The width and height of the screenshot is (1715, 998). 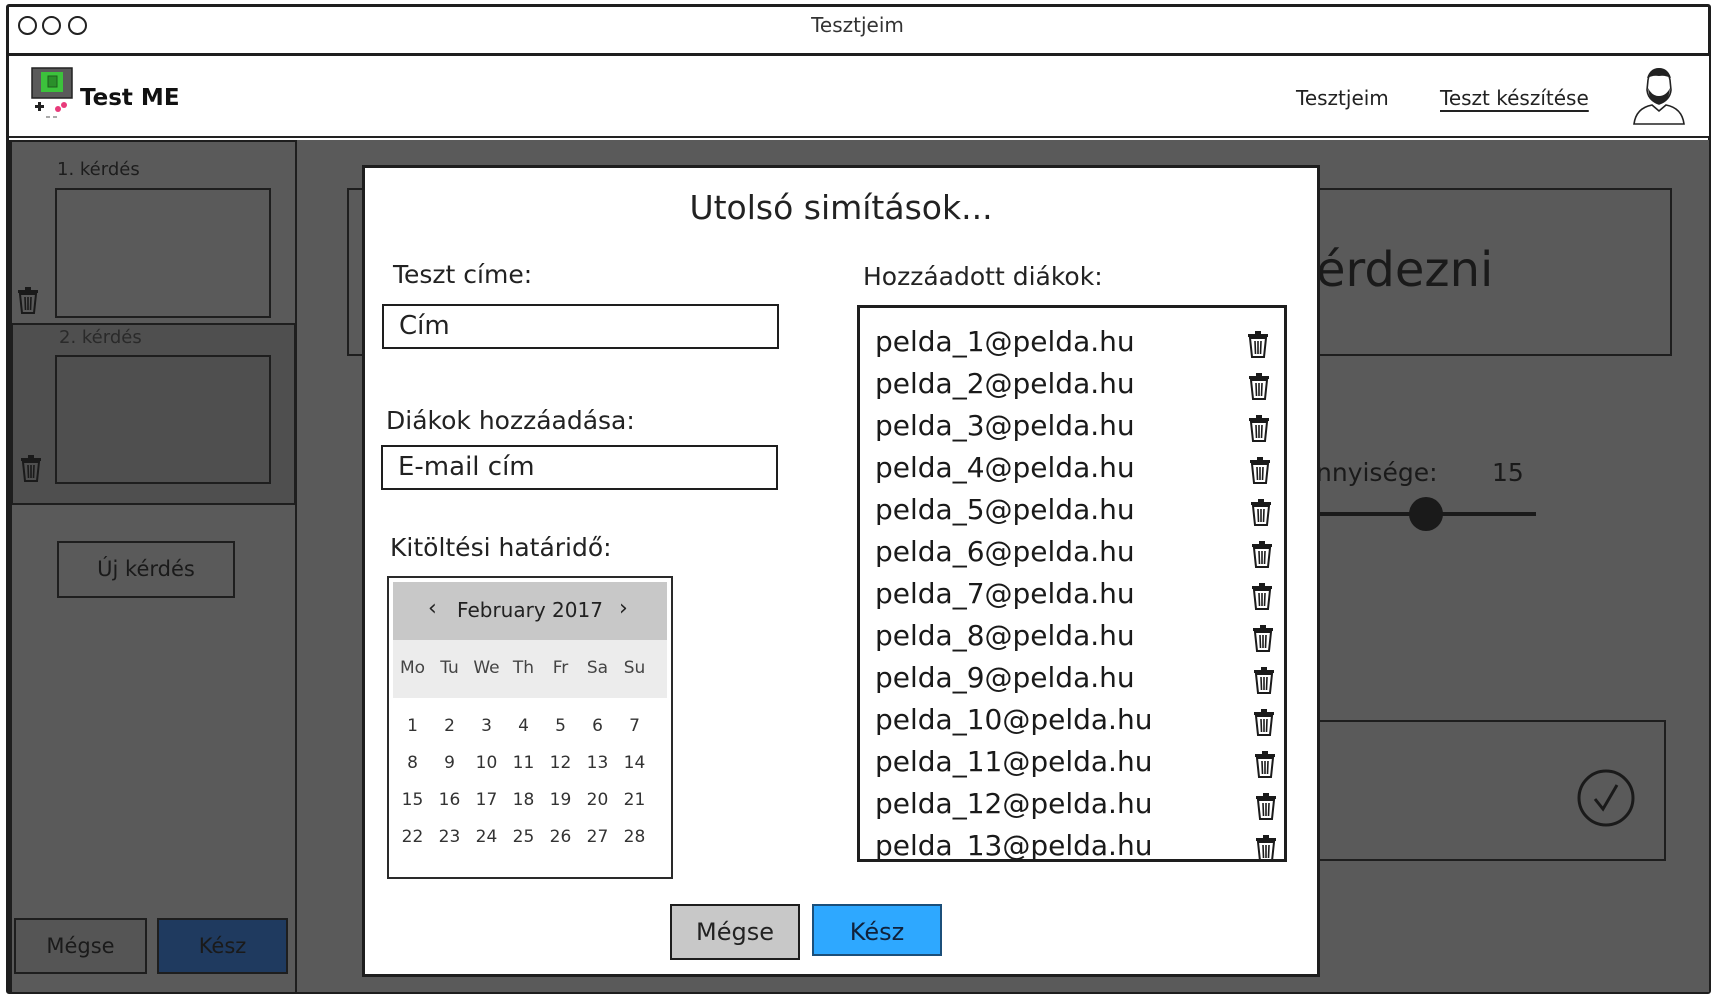 What do you see at coordinates (597, 837) in the screenshot?
I see `calendar-day: 27` at bounding box center [597, 837].